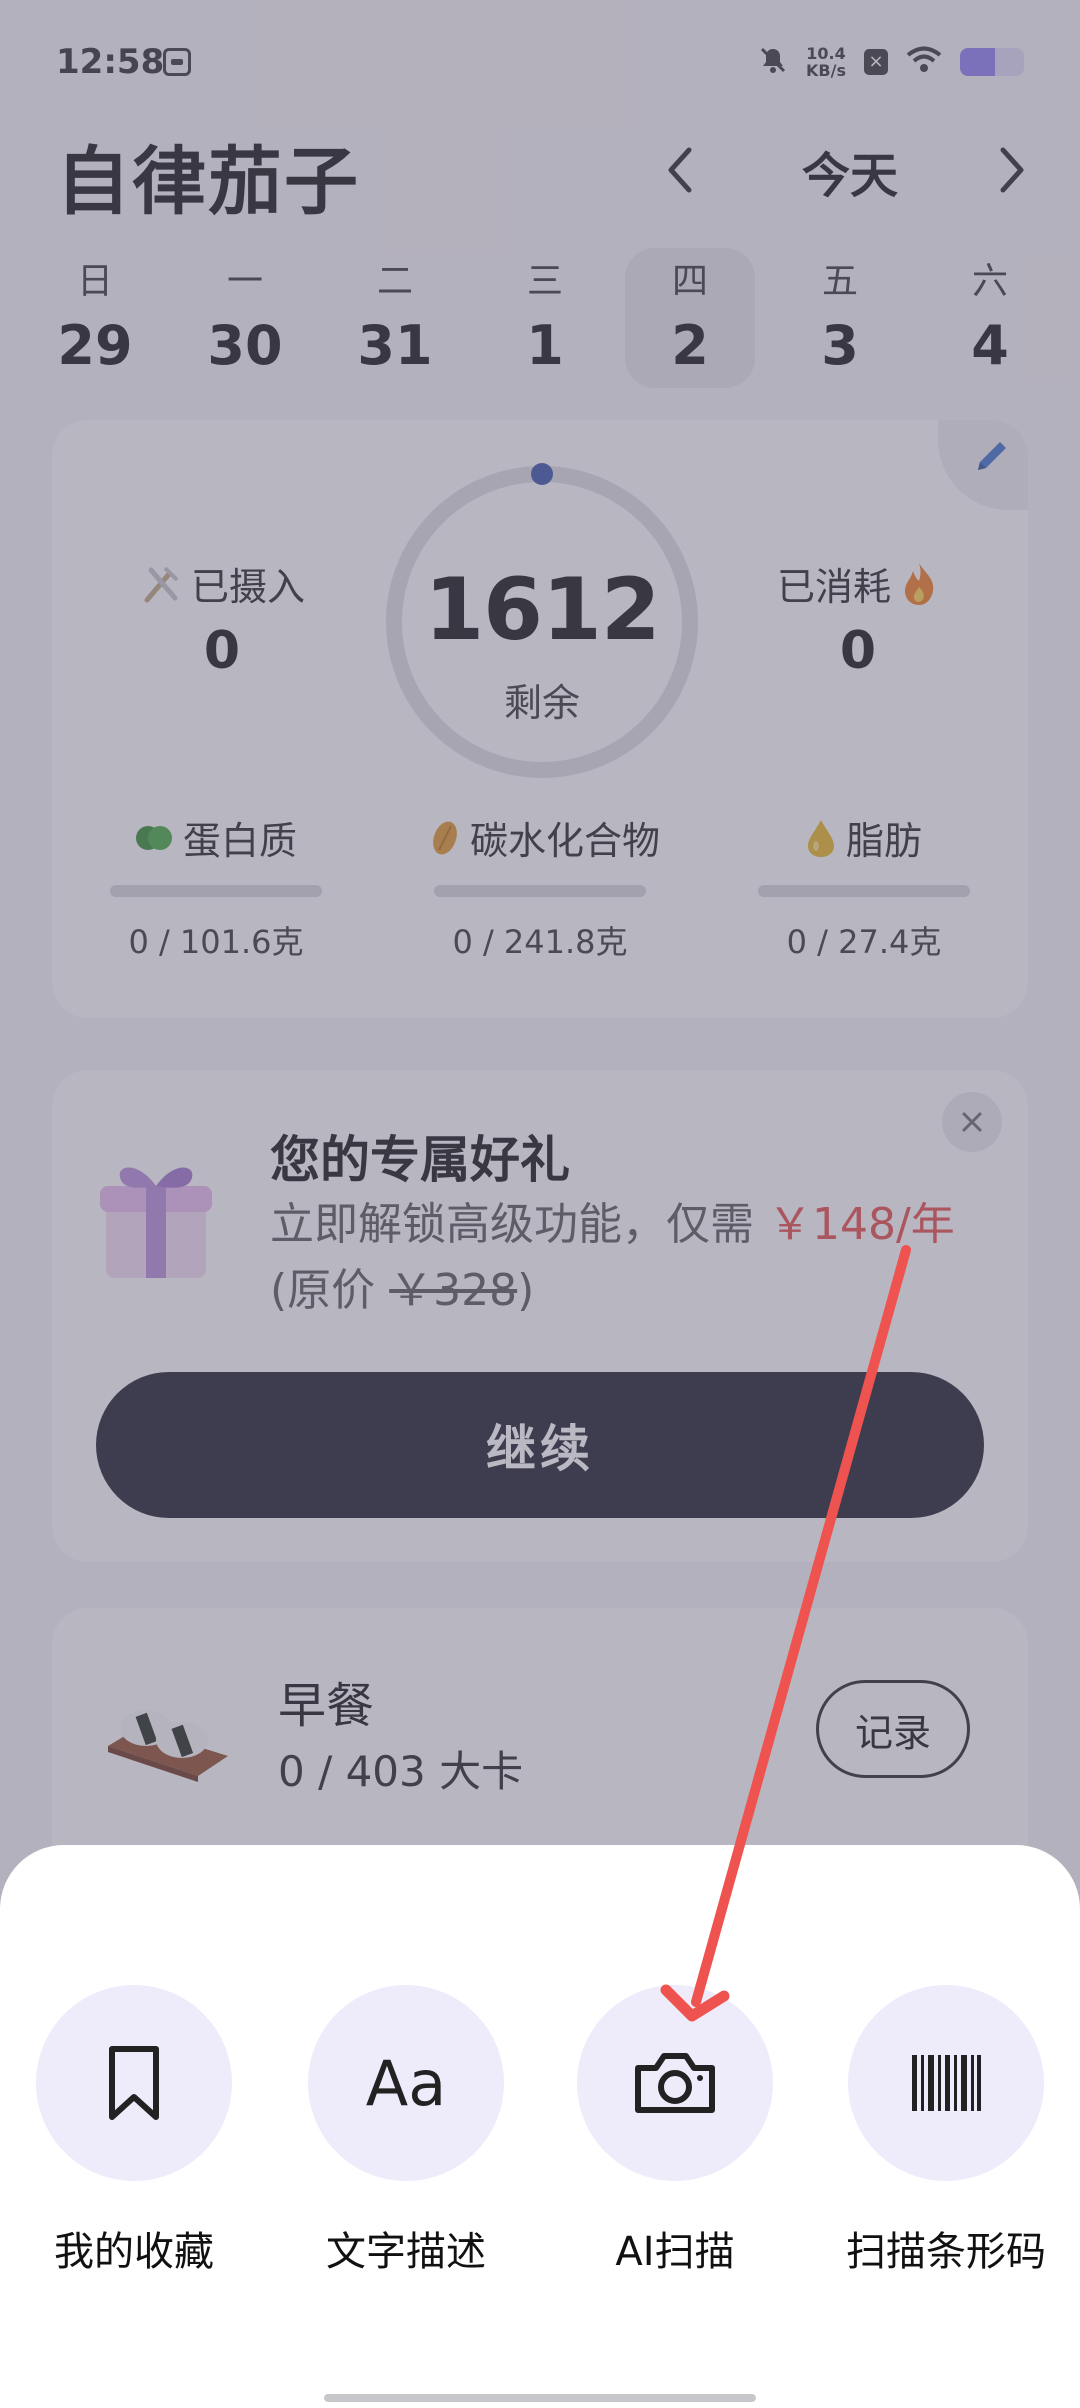 This screenshot has width=1080, height=2408. I want to click on barcode-action-circle, so click(946, 2083).